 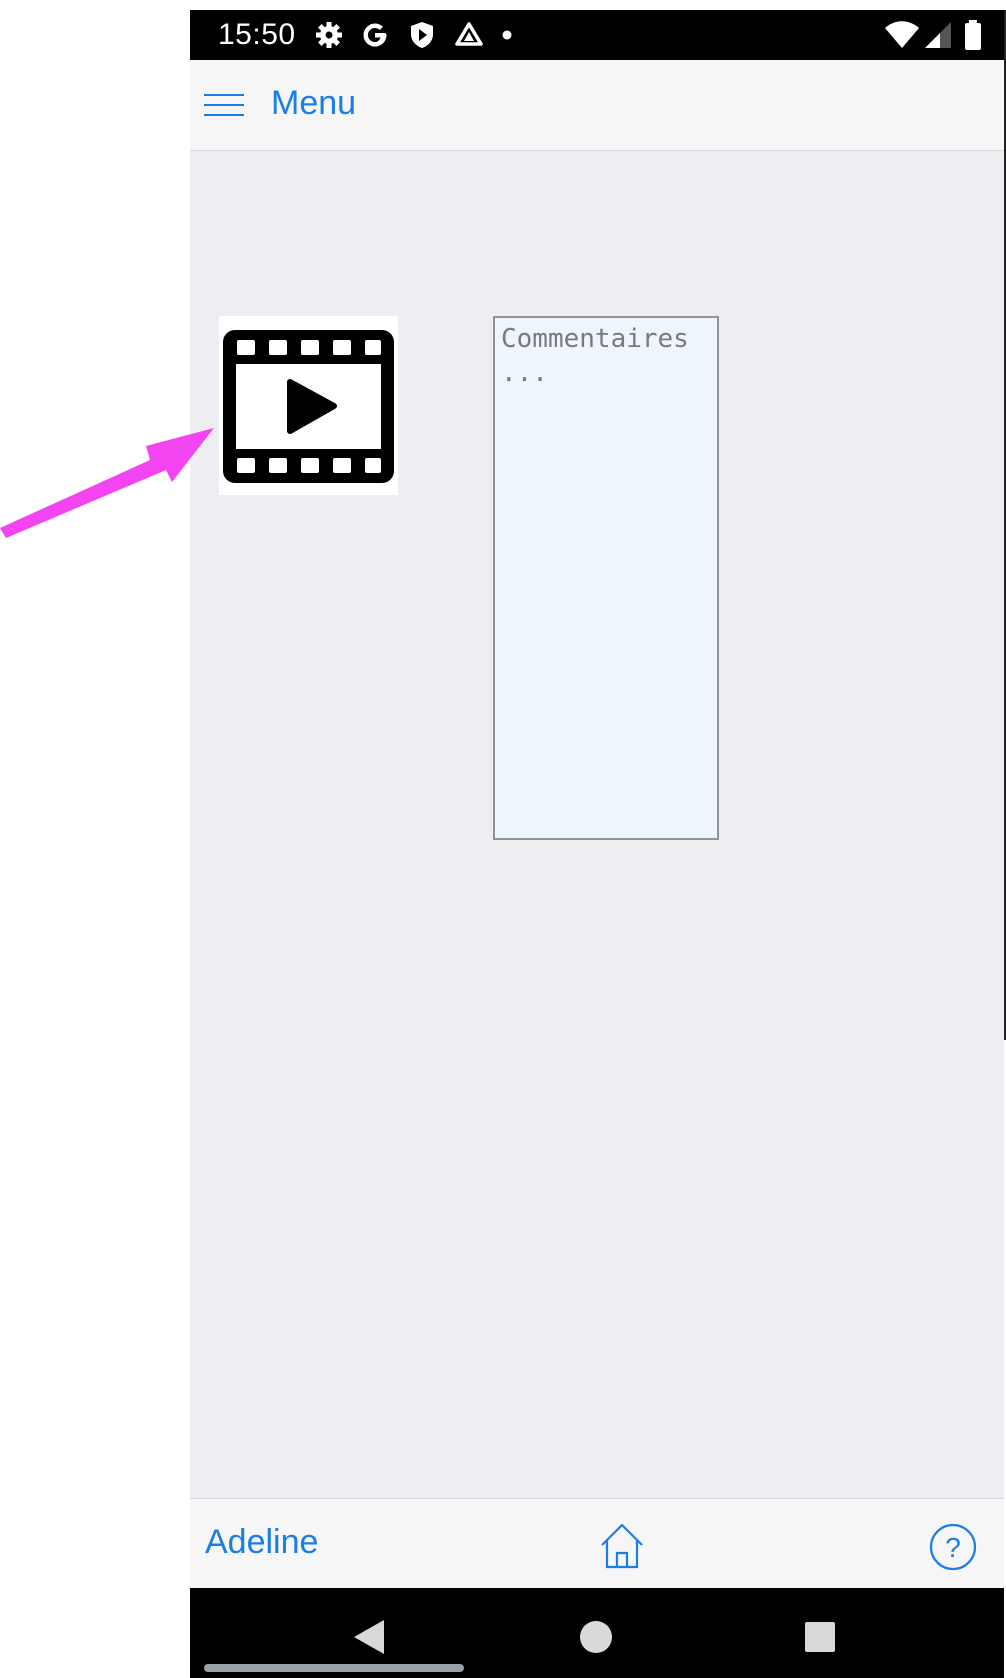 I want to click on recent-square-icon, so click(x=820, y=1637).